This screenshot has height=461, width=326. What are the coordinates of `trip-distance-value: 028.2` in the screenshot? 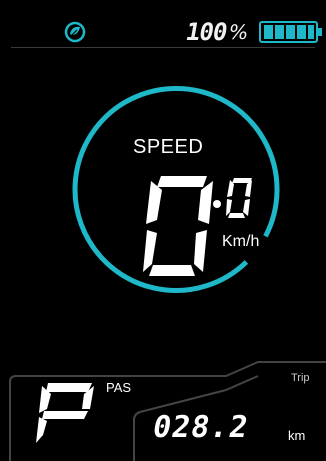 It's located at (200, 427).